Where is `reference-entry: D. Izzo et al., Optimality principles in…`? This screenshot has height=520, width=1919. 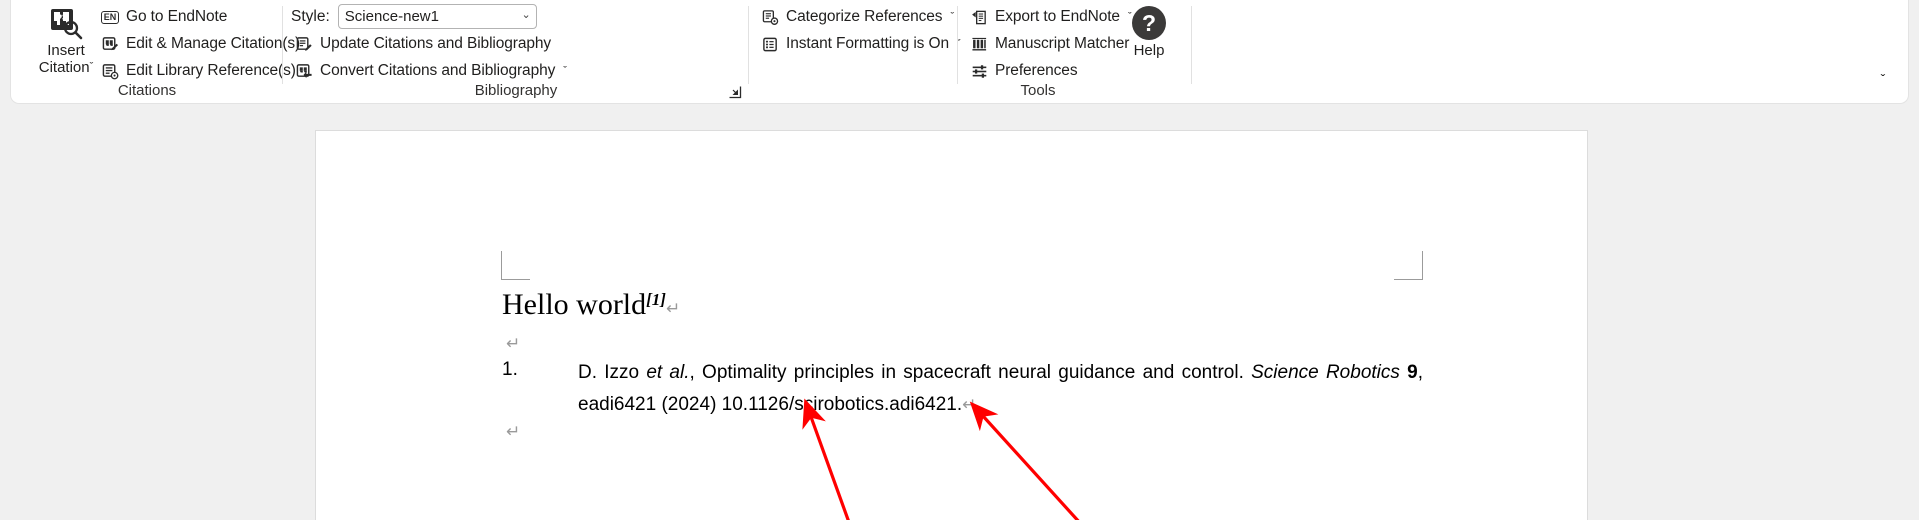
reference-entry: D. Izzo et al., Optimality principles in… is located at coordinates (1000, 389).